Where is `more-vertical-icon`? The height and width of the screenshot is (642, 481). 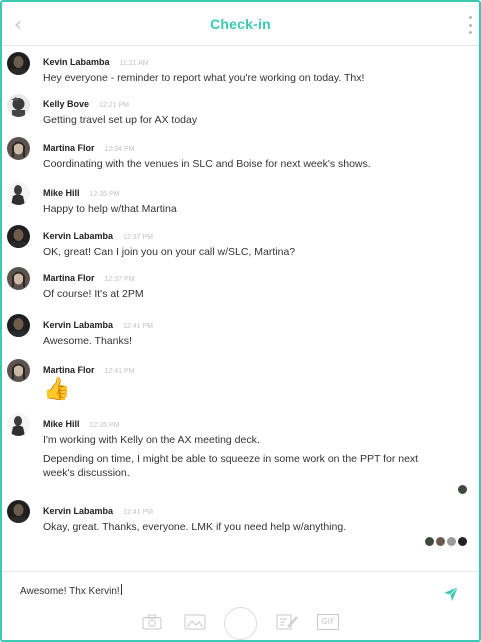 more-vertical-icon is located at coordinates (470, 25).